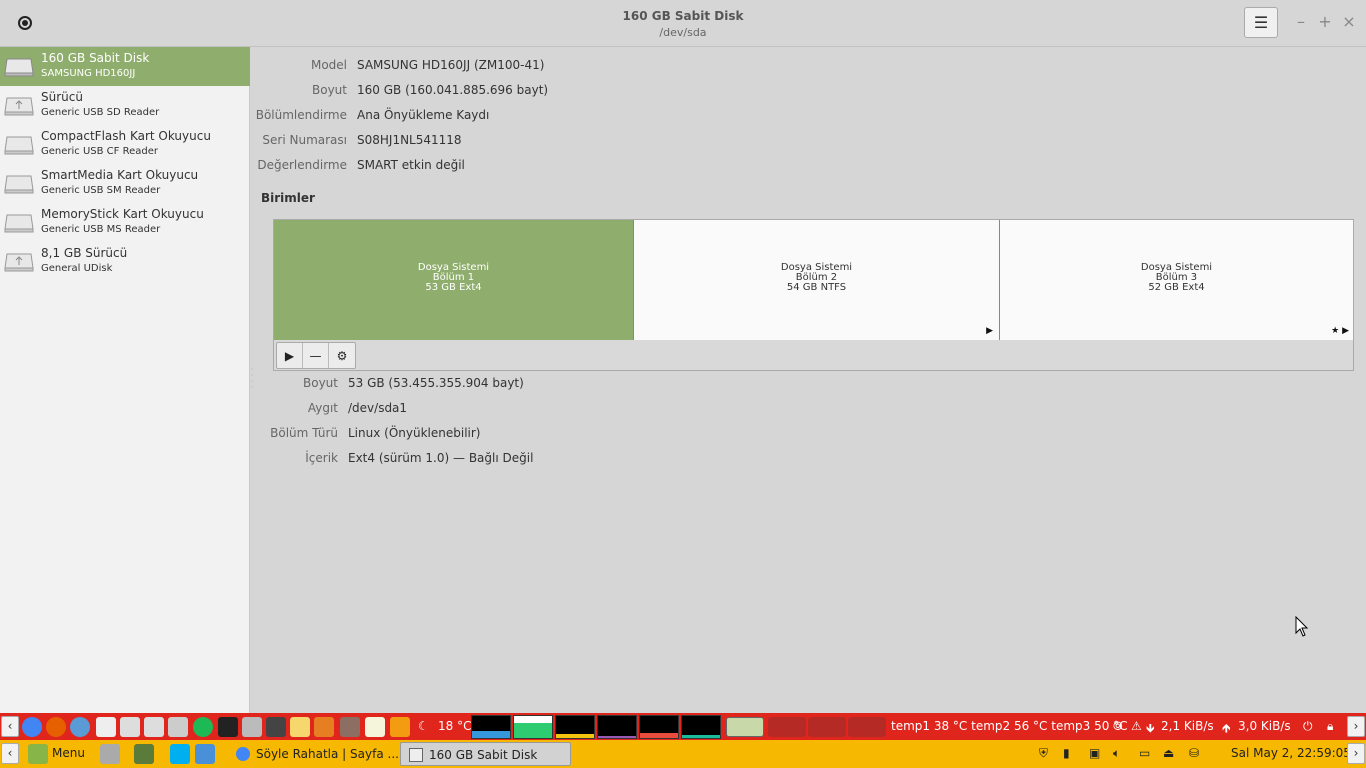 The image size is (1366, 768). What do you see at coordinates (321, 458) in the screenshot?
I see `vol-prop-label-contents: İçerik` at bounding box center [321, 458].